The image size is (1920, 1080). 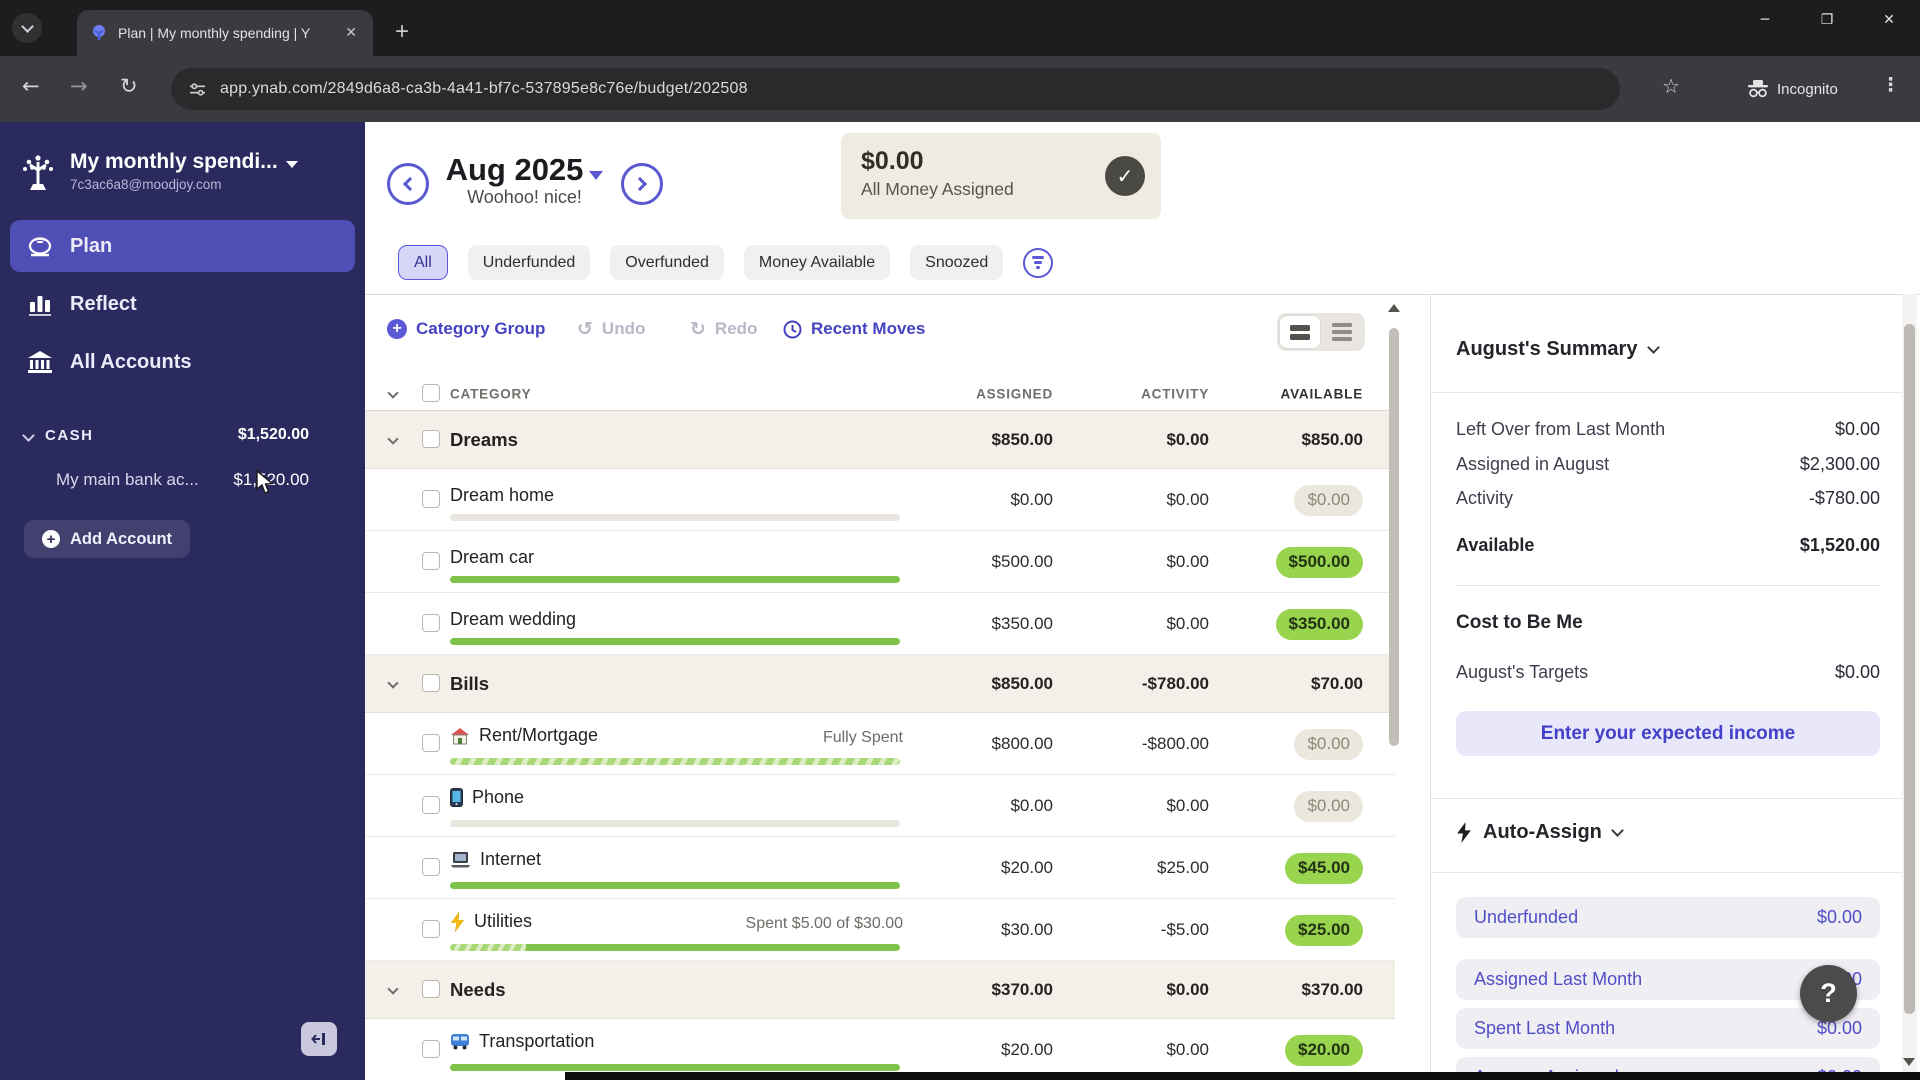 I want to click on filter-options-icon, so click(x=1038, y=262).